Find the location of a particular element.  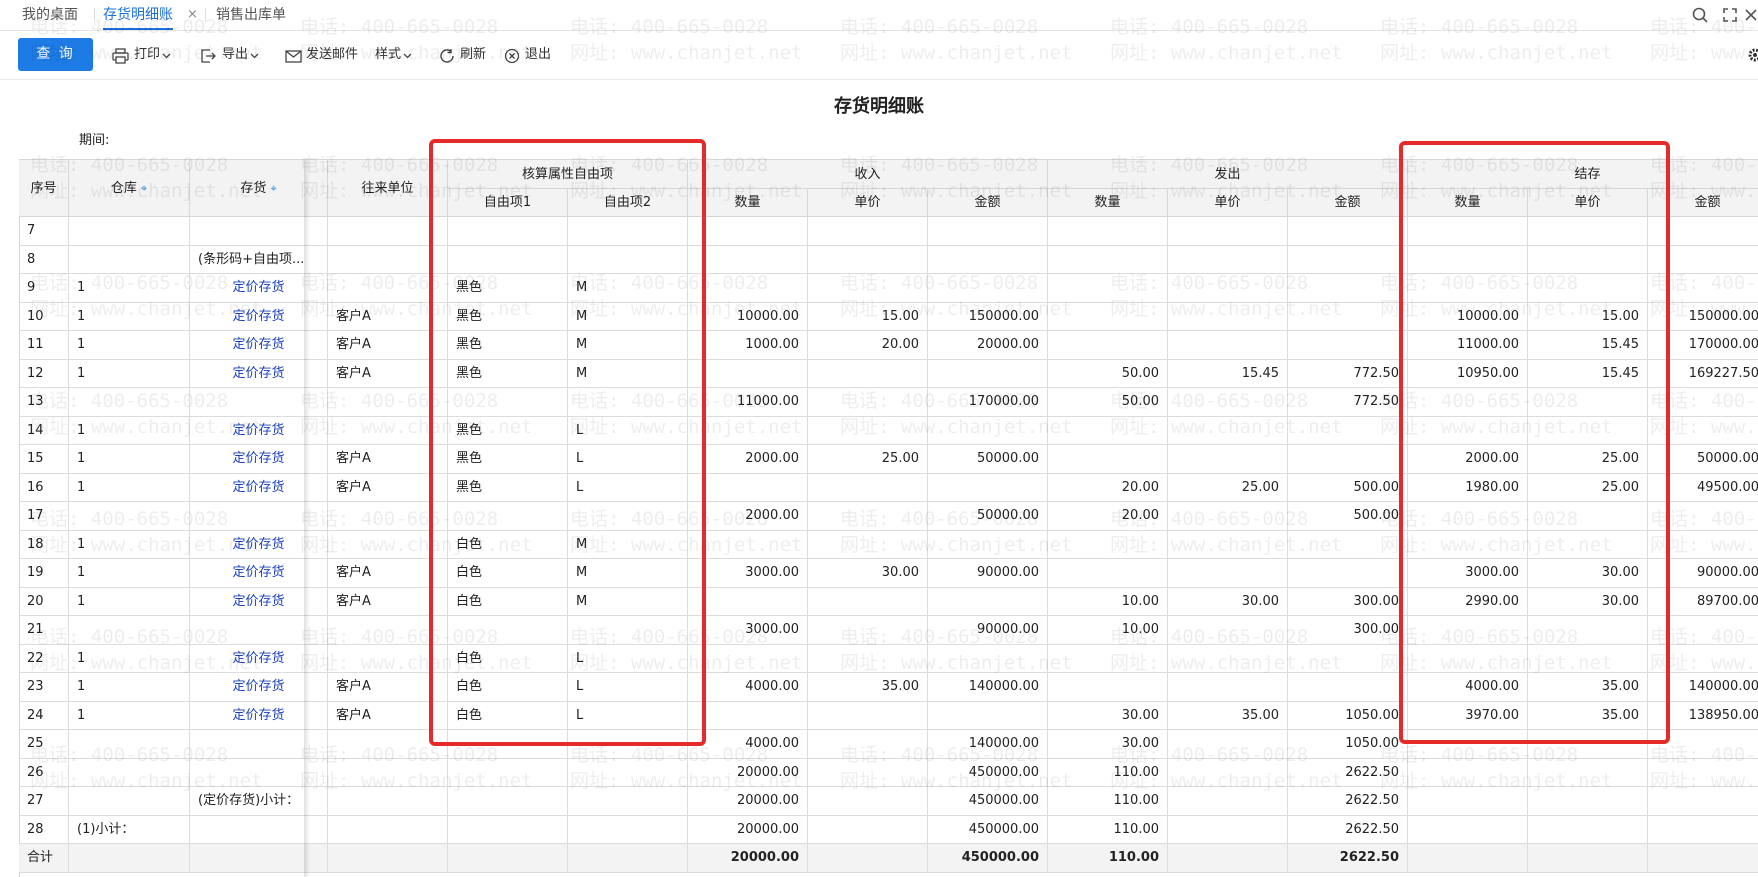

print-button: 打印 is located at coordinates (143, 55).